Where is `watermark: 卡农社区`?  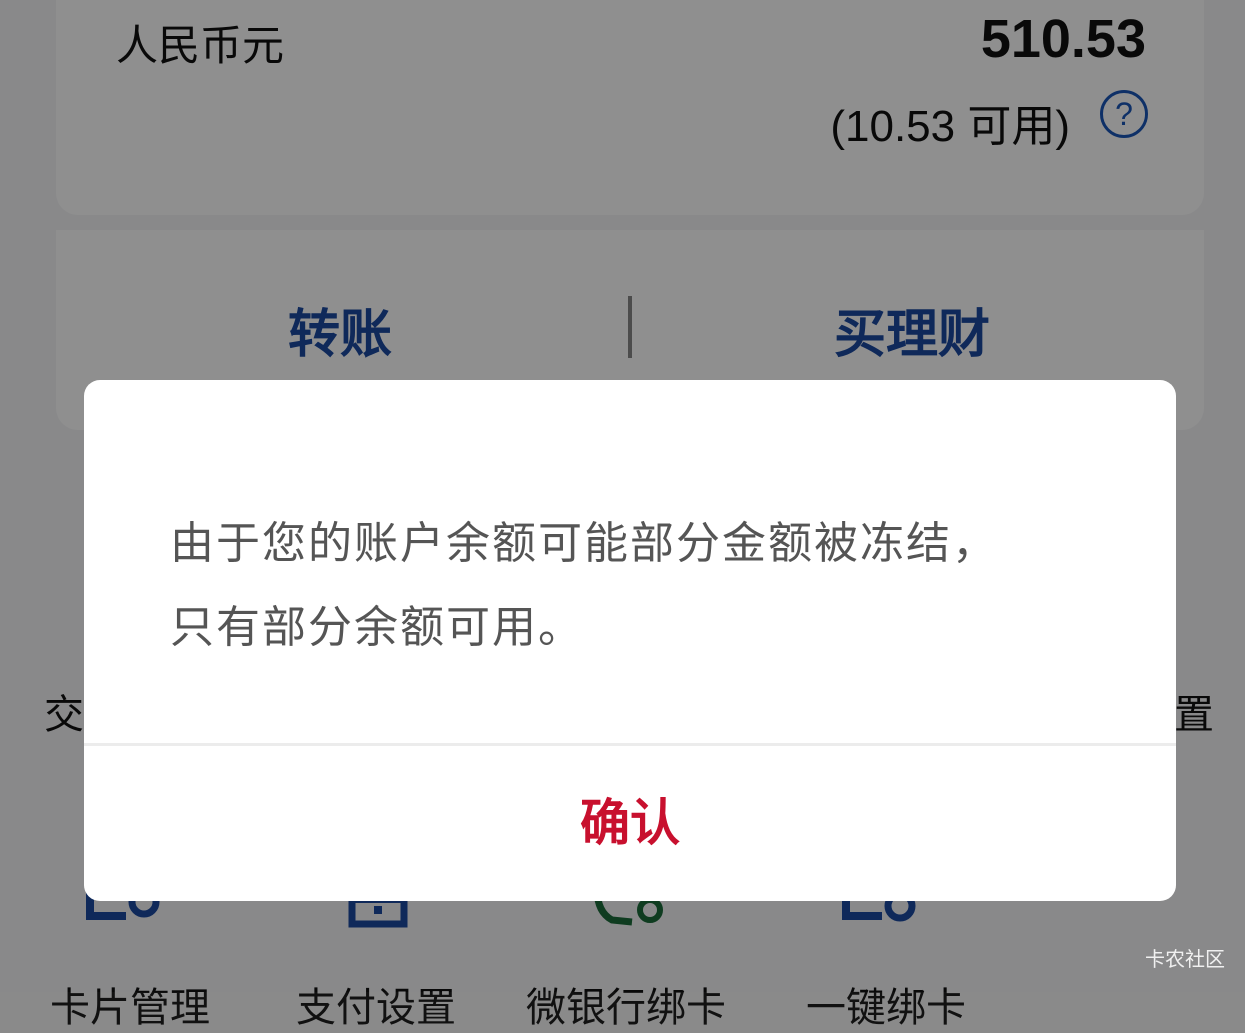
watermark: 卡农社区 is located at coordinates (1185, 959).